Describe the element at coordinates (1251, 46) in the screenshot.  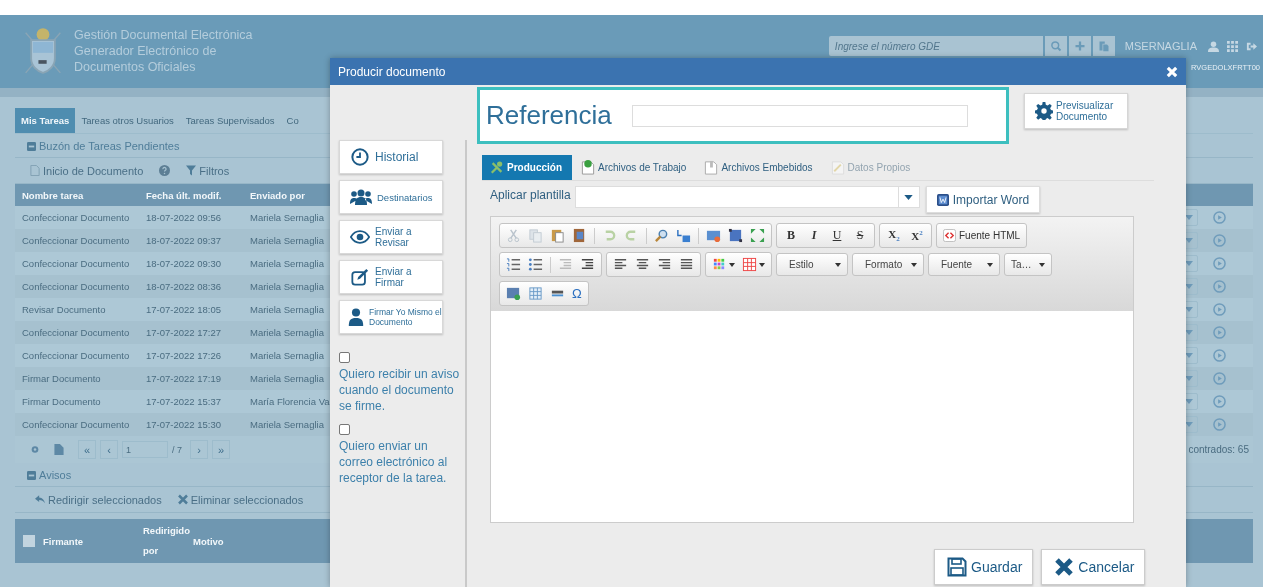
I see `logout-icon` at that location.